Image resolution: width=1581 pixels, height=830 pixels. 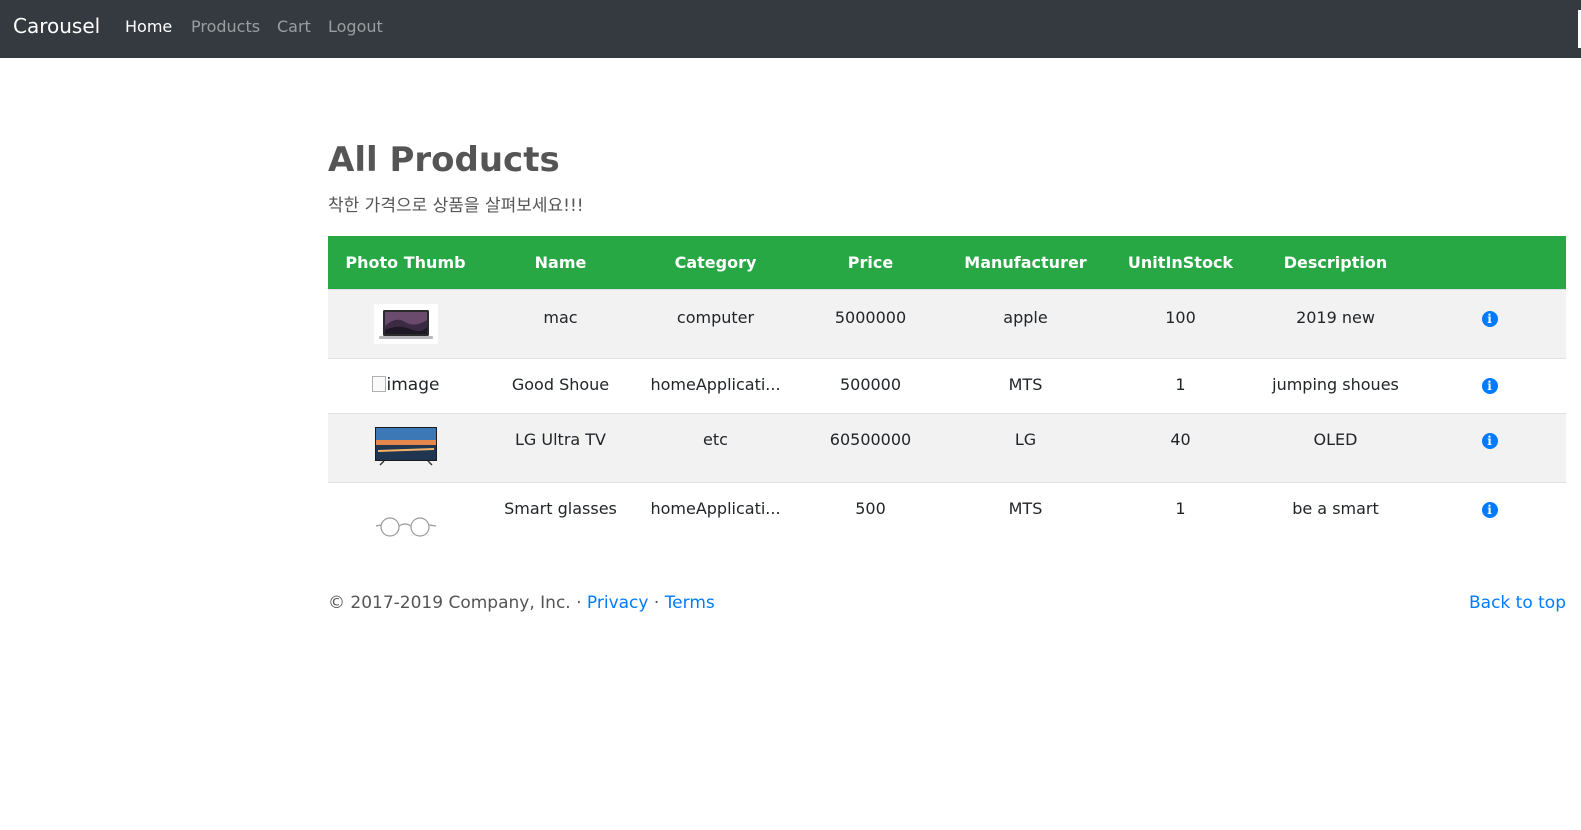 I want to click on header-action, so click(x=1489, y=262).